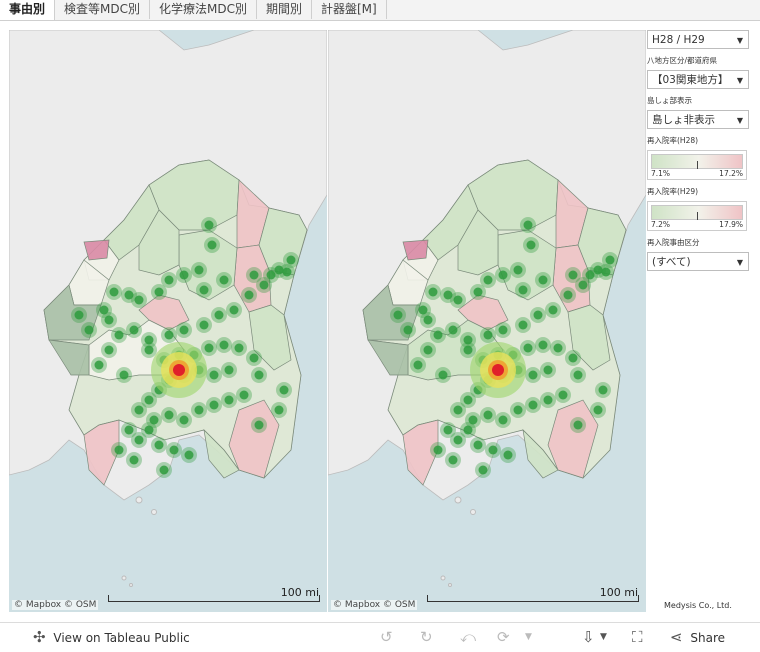 This screenshot has height=652, width=760. What do you see at coordinates (203, 9) in the screenshot?
I see `tab-kagaku-mdc: 化学療法MDC別` at bounding box center [203, 9].